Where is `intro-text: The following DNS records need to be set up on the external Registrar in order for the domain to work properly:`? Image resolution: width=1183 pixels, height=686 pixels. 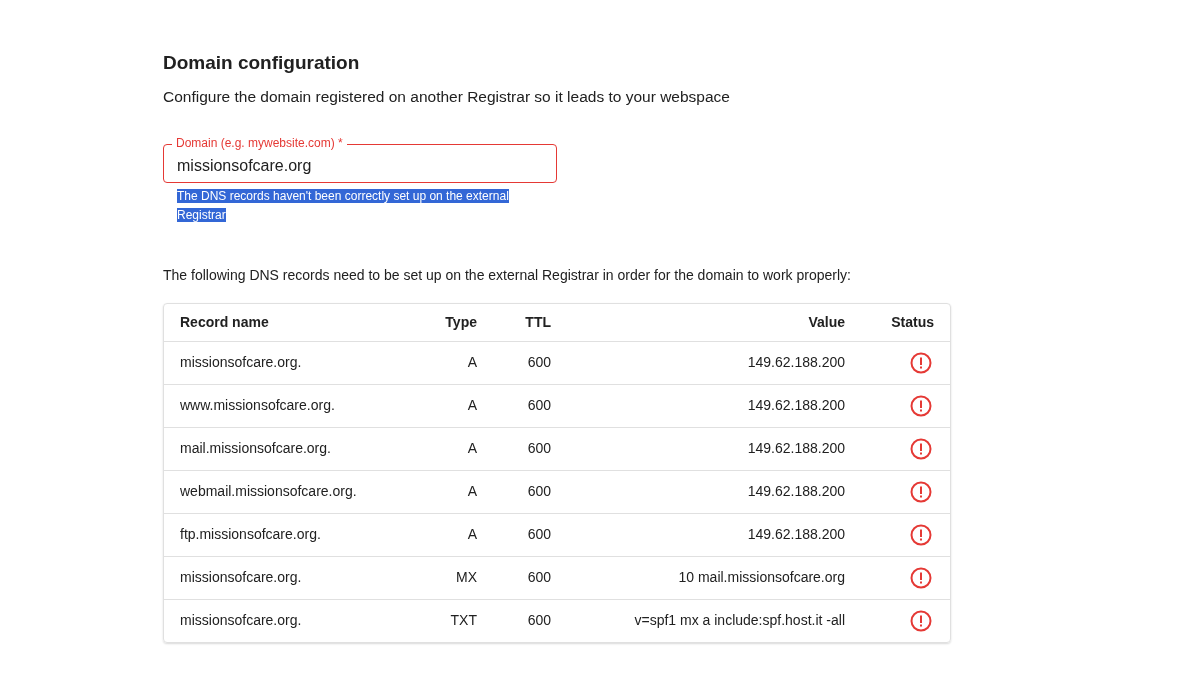
intro-text: The following DNS records need to be set up on the external Registrar in order for the domain to work properly: is located at coordinates (507, 276).